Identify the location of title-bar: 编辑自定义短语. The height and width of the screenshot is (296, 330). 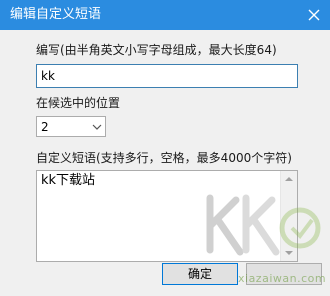
(165, 15).